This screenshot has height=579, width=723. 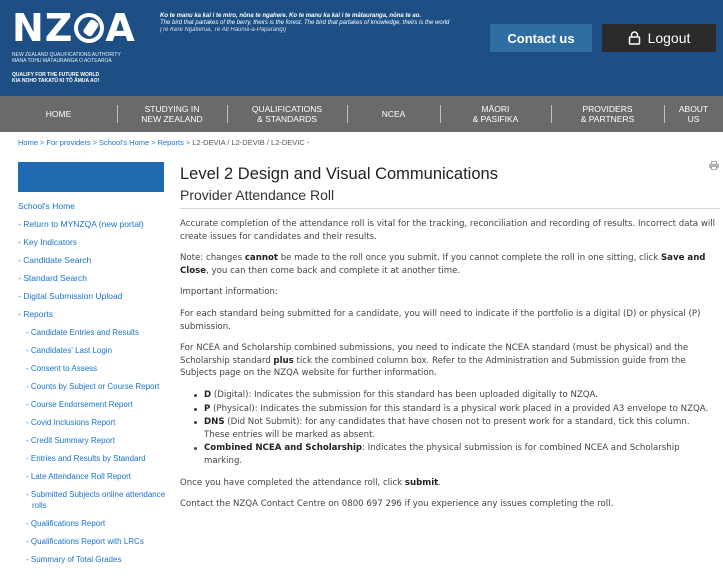 I want to click on sidebar-item-qualifications-report: - Qualifications Report, so click(x=93, y=523).